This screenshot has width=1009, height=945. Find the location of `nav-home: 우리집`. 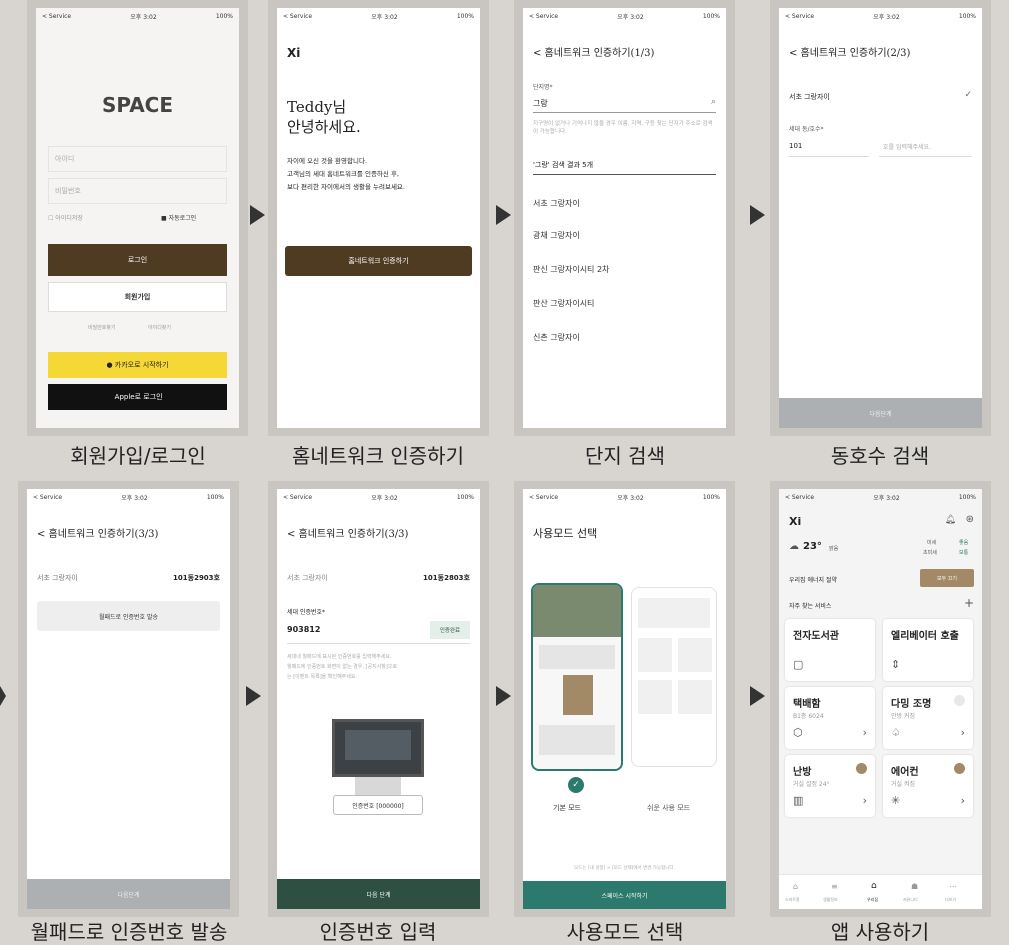

nav-home: 우리집 is located at coordinates (872, 900).